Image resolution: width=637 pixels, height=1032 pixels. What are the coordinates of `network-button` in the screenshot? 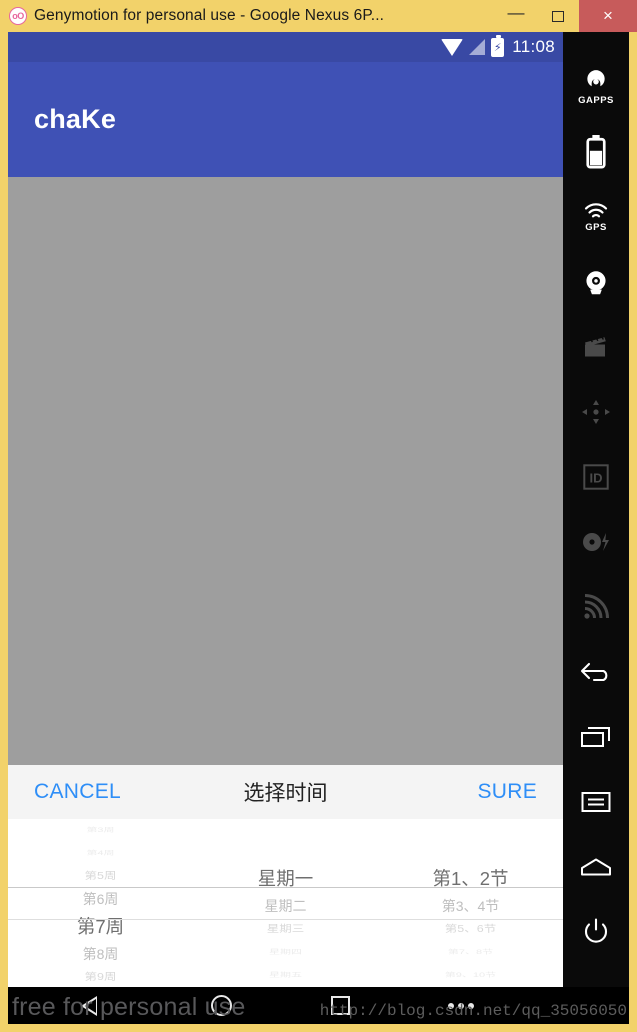 It's located at (596, 606).